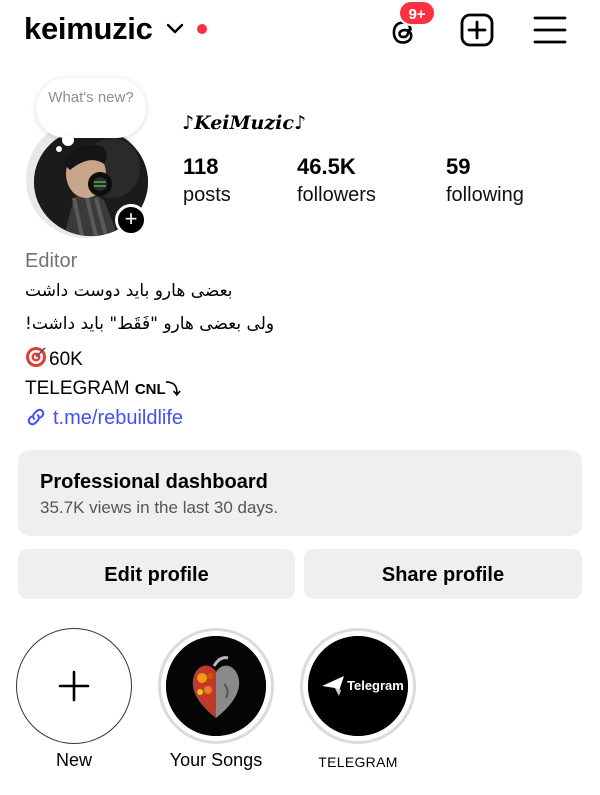  Describe the element at coordinates (336, 195) in the screenshot. I see `stat-followers-label: followers` at that location.